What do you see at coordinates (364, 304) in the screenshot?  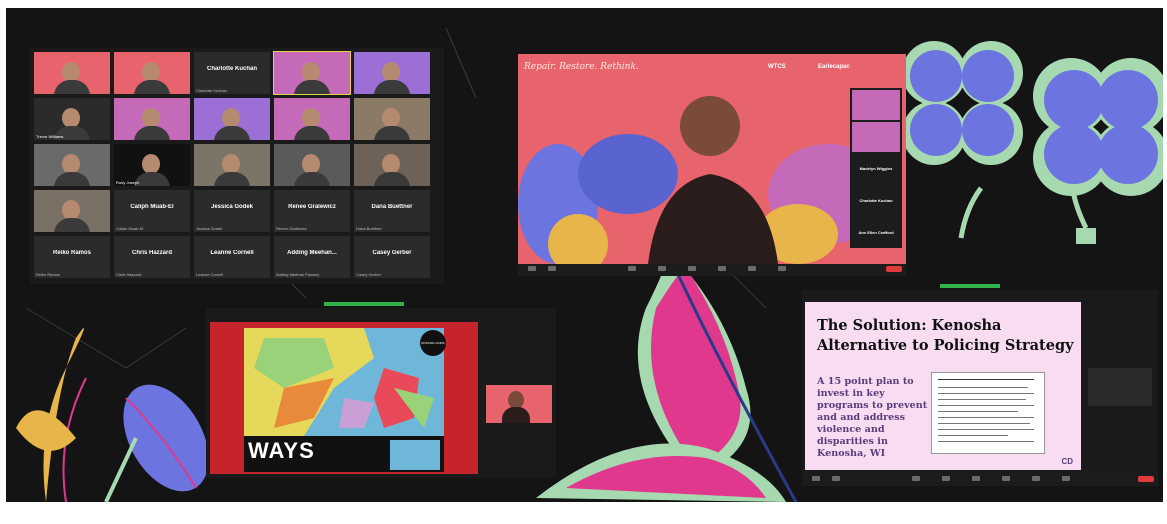 I see `sharing-indicator` at bounding box center [364, 304].